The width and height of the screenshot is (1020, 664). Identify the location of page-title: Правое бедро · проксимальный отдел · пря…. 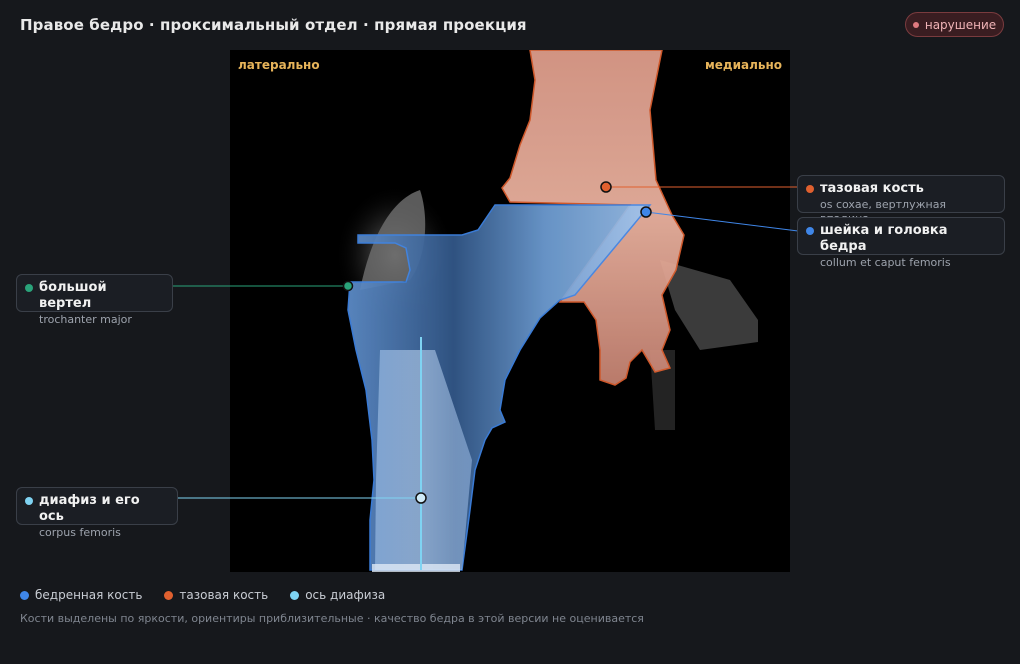
(273, 25).